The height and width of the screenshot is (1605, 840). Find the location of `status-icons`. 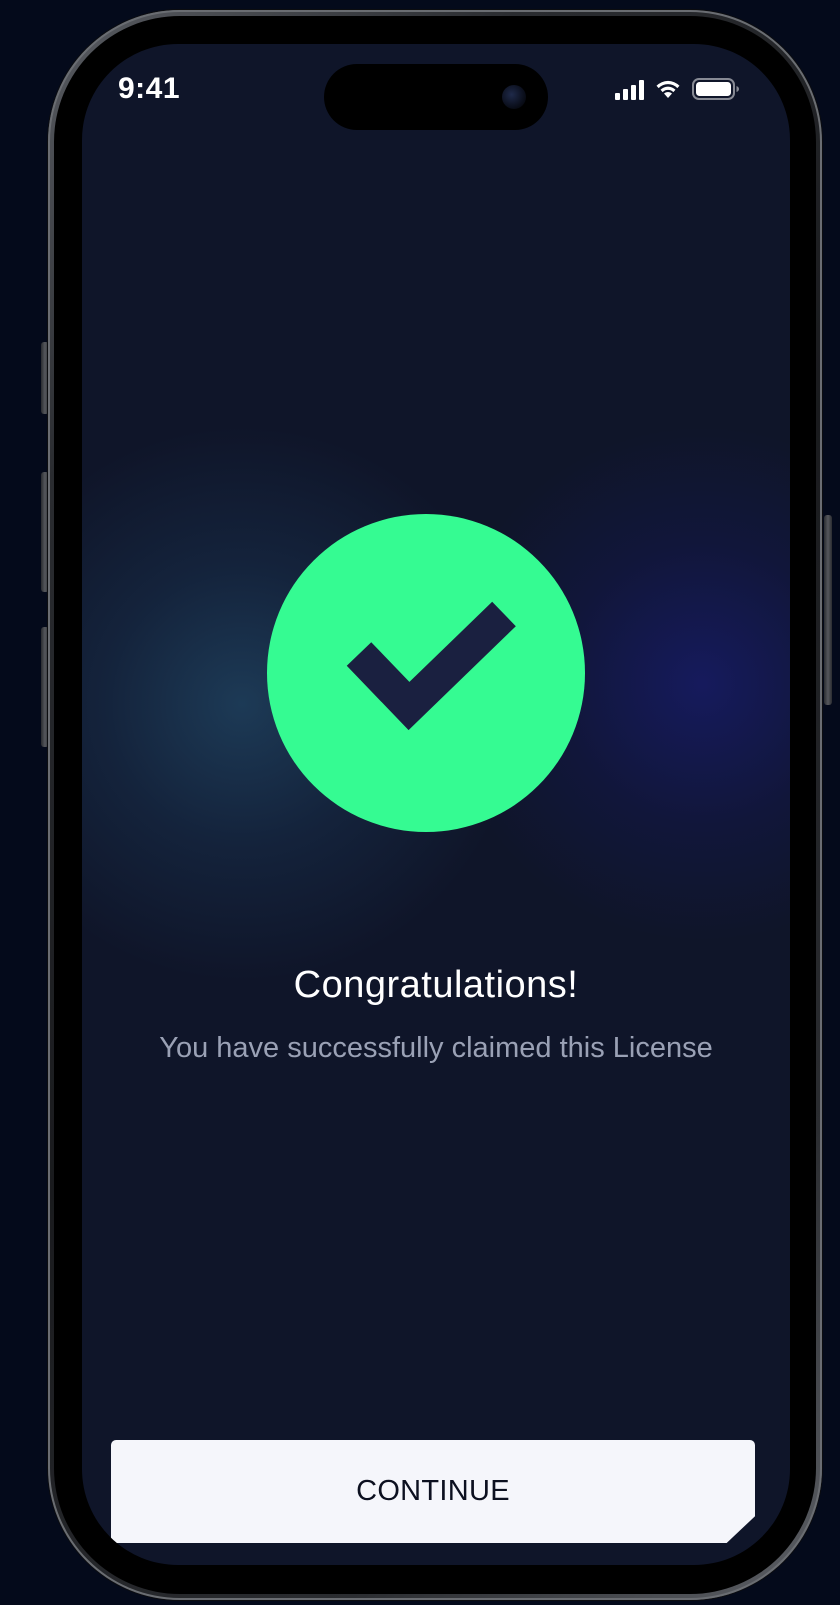

status-icons is located at coordinates (677, 89).